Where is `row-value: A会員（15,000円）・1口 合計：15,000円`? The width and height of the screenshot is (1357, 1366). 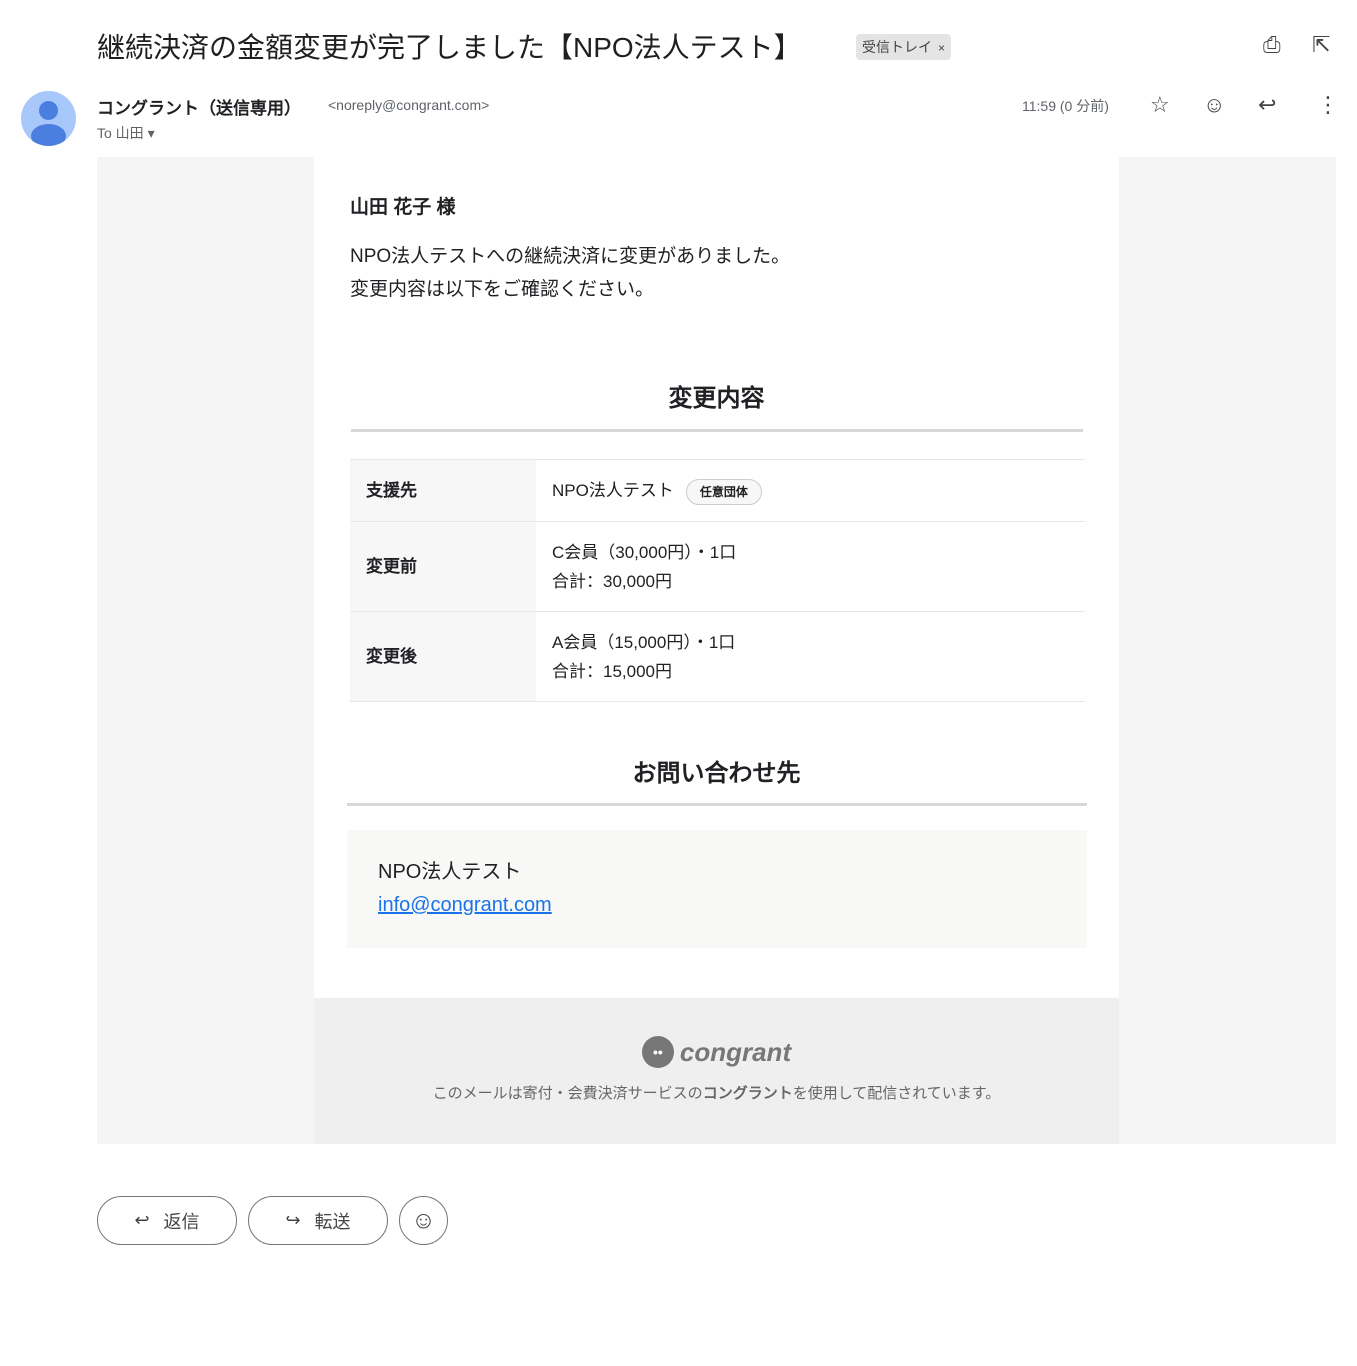
row-value: A会員（15,000円）・1口 合計：15,000円 is located at coordinates (810, 656).